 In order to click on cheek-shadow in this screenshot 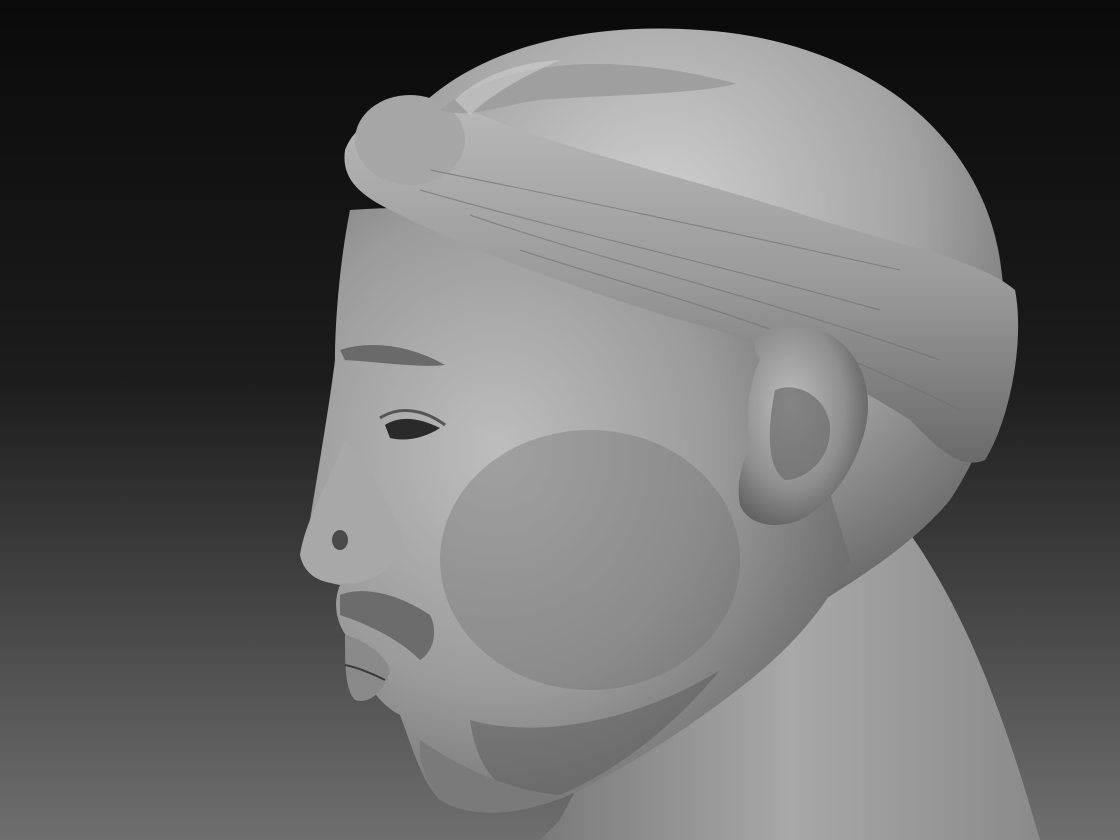, I will do `click(590, 560)`.